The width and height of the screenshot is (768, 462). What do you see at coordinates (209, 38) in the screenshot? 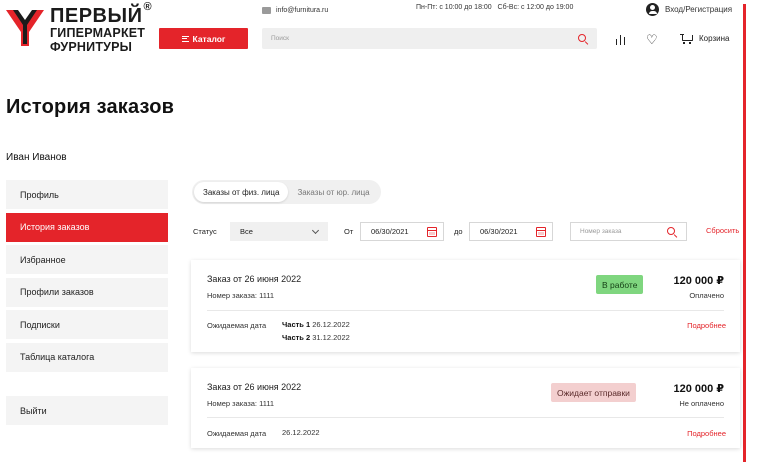
I see `catalog-label: Каталог` at bounding box center [209, 38].